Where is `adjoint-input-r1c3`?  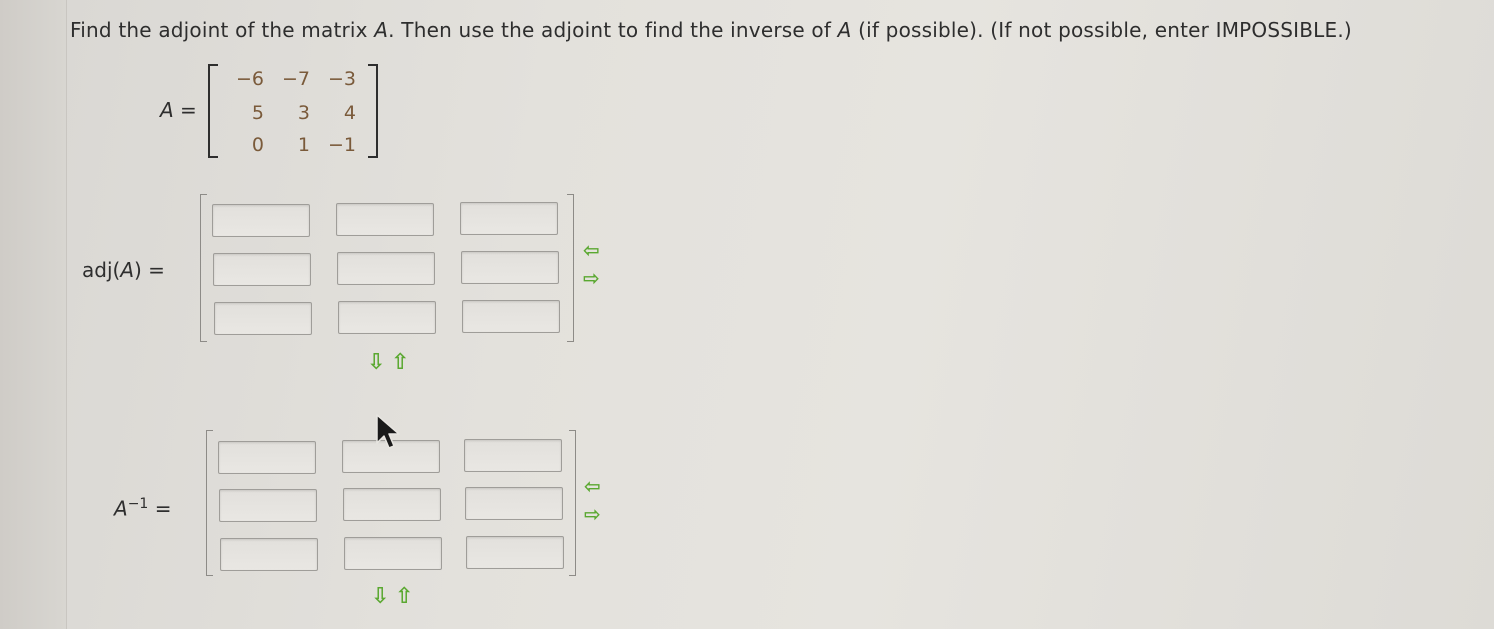 adjoint-input-r1c3 is located at coordinates (509, 218).